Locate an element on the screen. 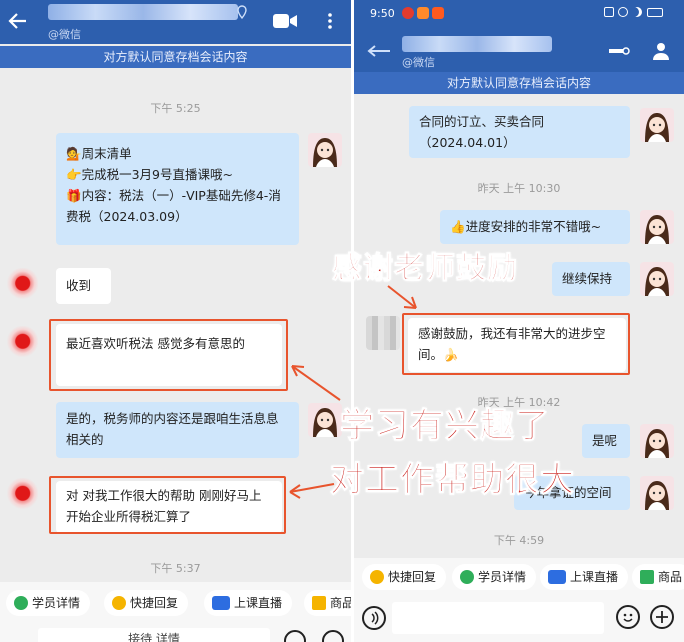 This screenshot has width=684, height=642. annotation-arrows is located at coordinates (353, 392).